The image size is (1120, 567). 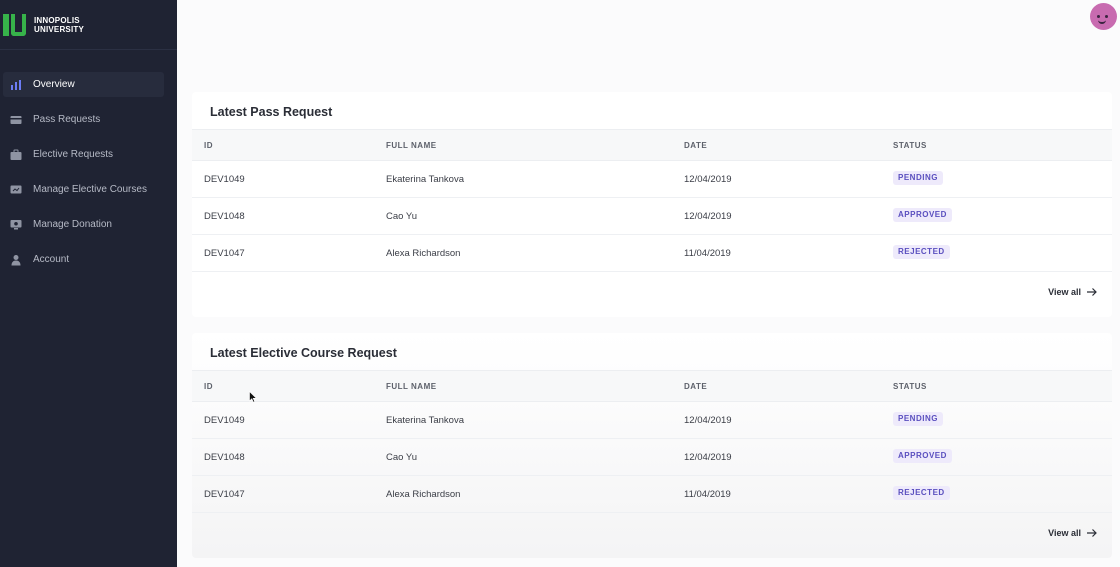 I want to click on sidebar-item-manage-elective-courses: Manage Elective Courses, so click(x=83, y=189).